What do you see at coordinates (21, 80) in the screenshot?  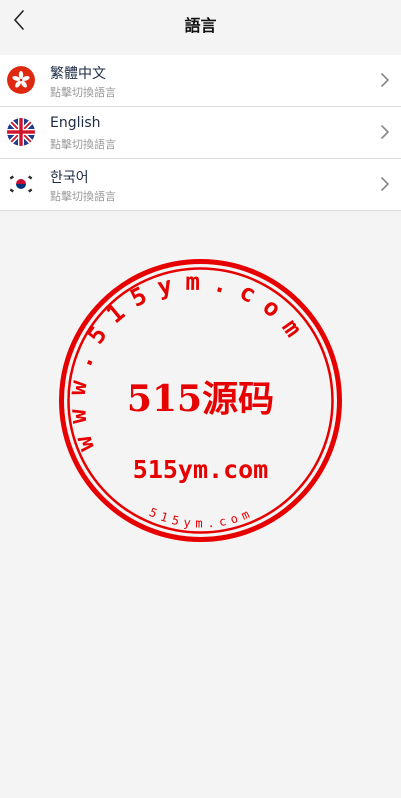 I see `hong-kong-flag-icon` at bounding box center [21, 80].